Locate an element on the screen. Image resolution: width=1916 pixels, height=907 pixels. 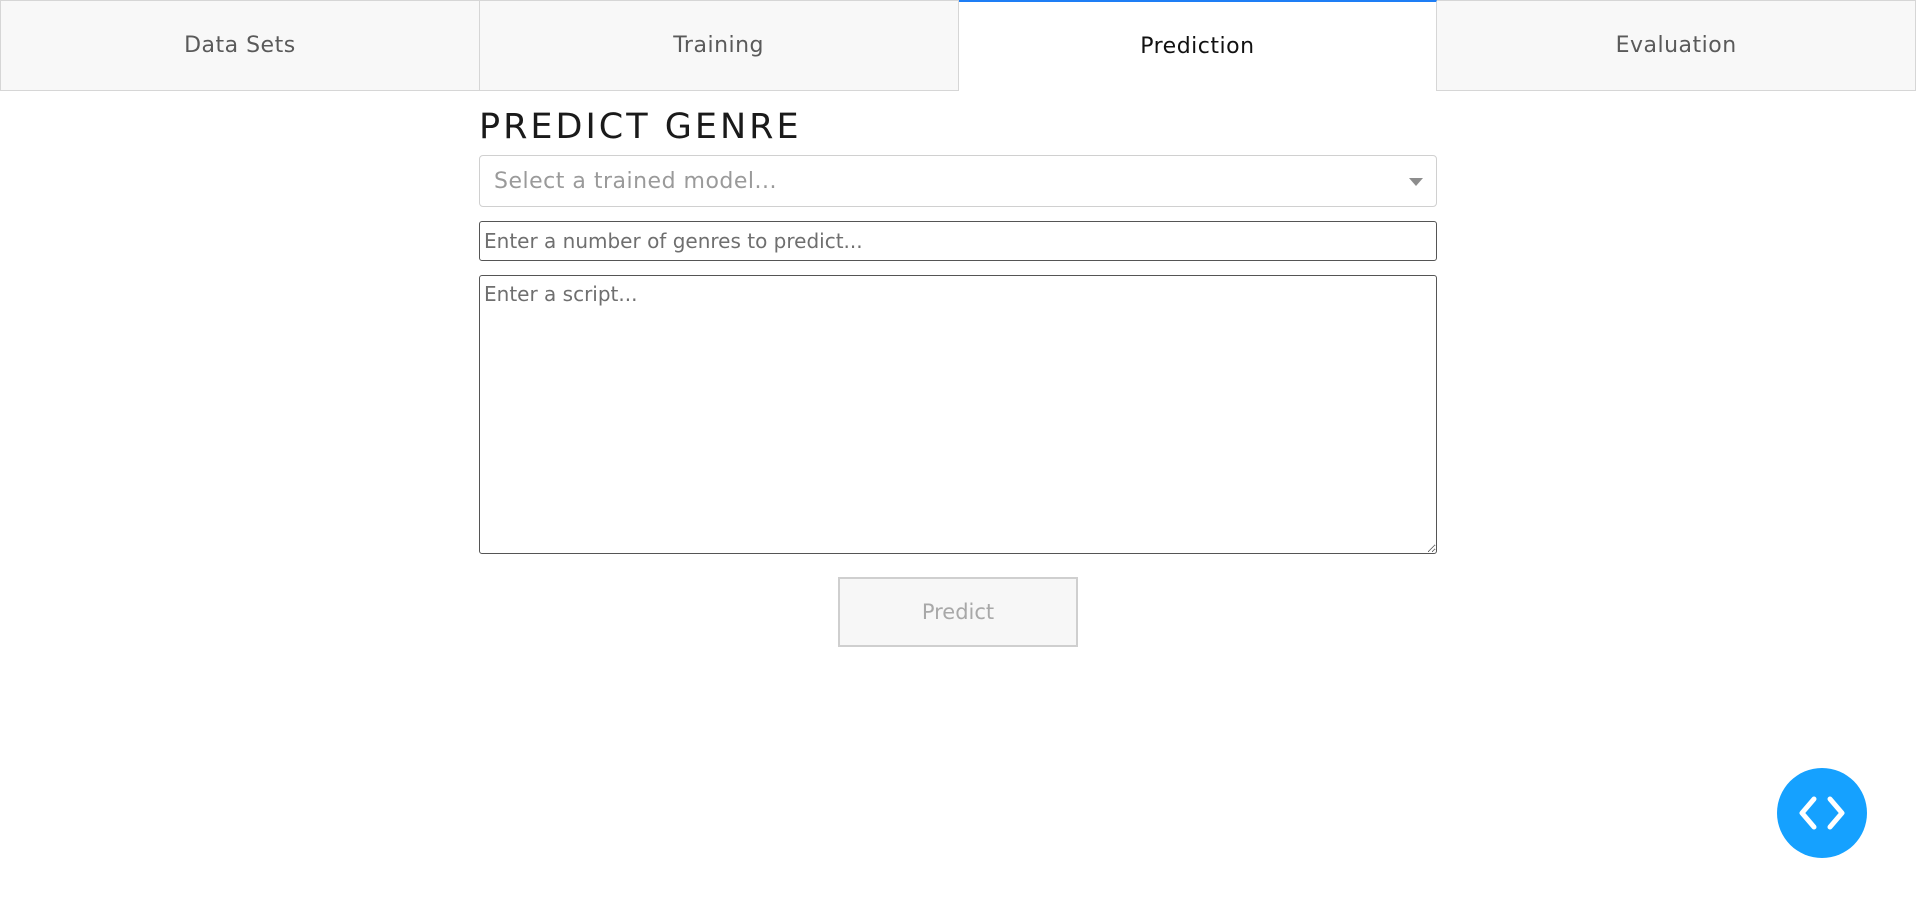
chevron-down-icon is located at coordinates (1416, 182).